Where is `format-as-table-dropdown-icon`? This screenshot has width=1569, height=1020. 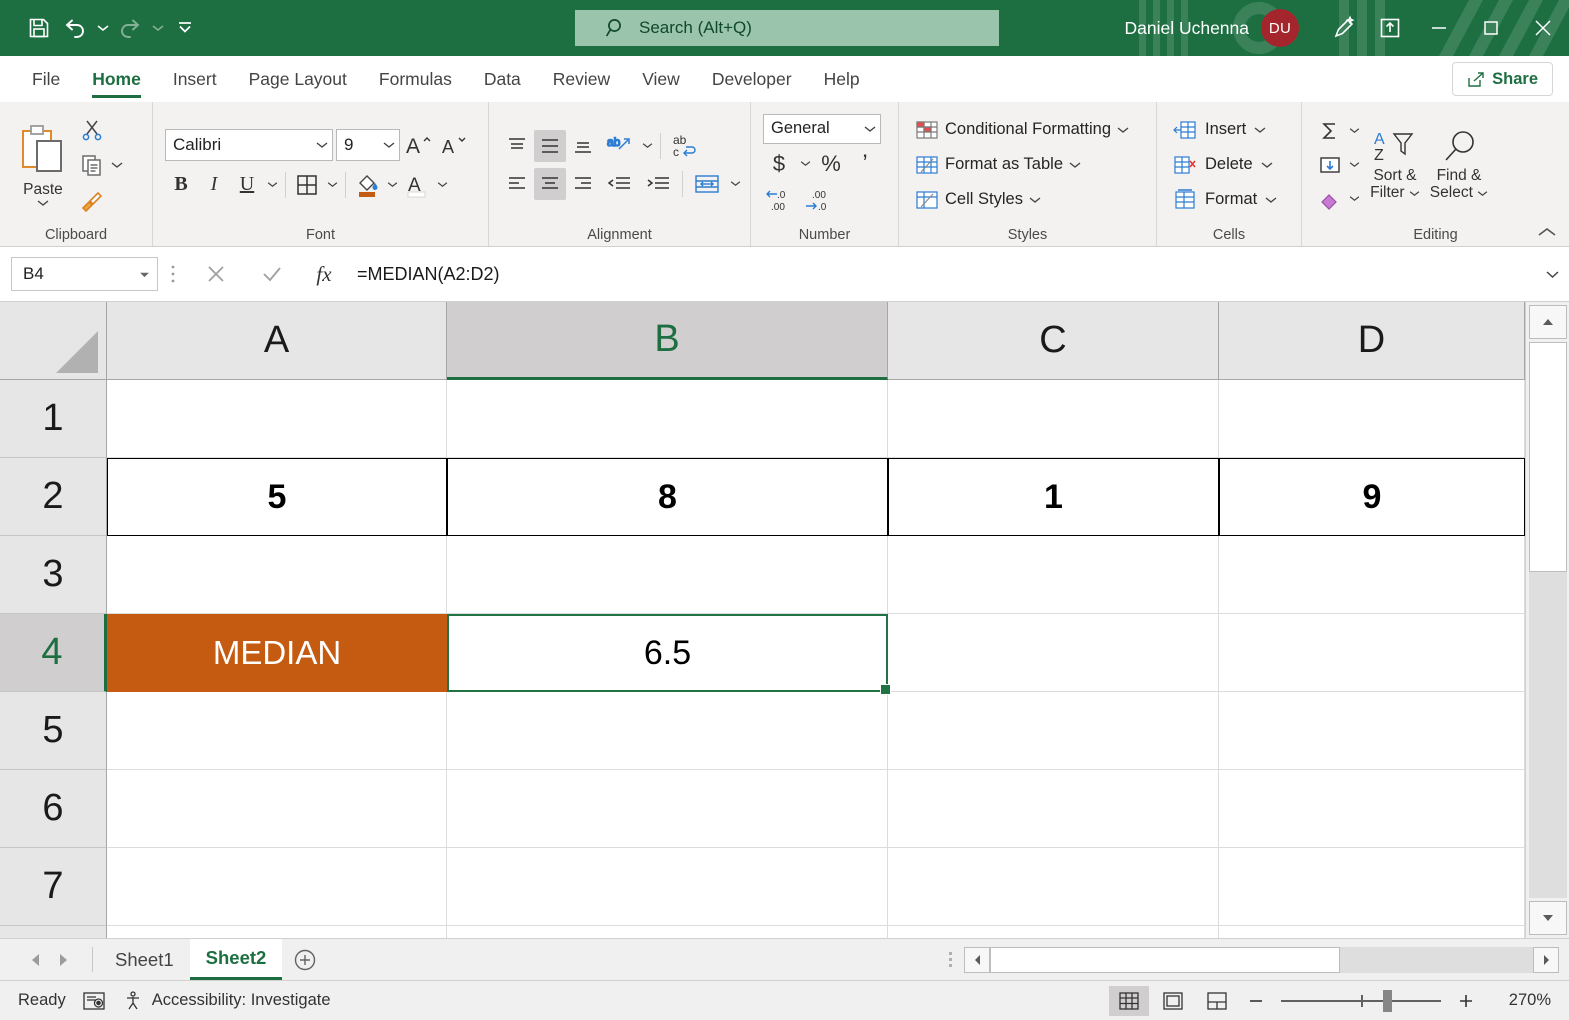
format-as-table-dropdown-icon is located at coordinates (1075, 165).